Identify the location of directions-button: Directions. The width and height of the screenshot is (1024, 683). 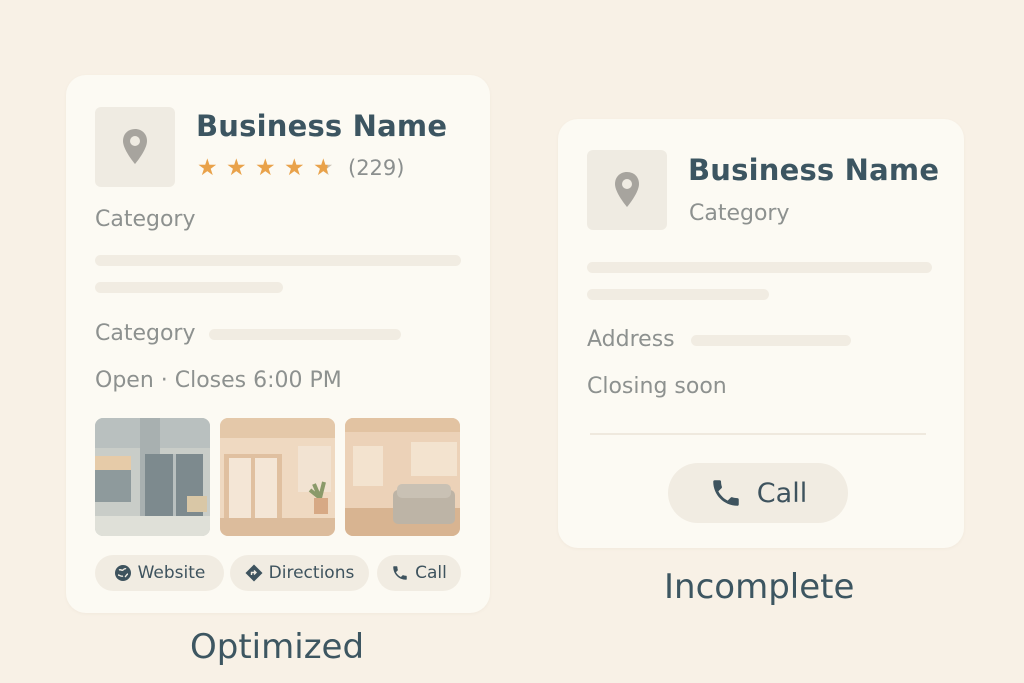
(299, 573).